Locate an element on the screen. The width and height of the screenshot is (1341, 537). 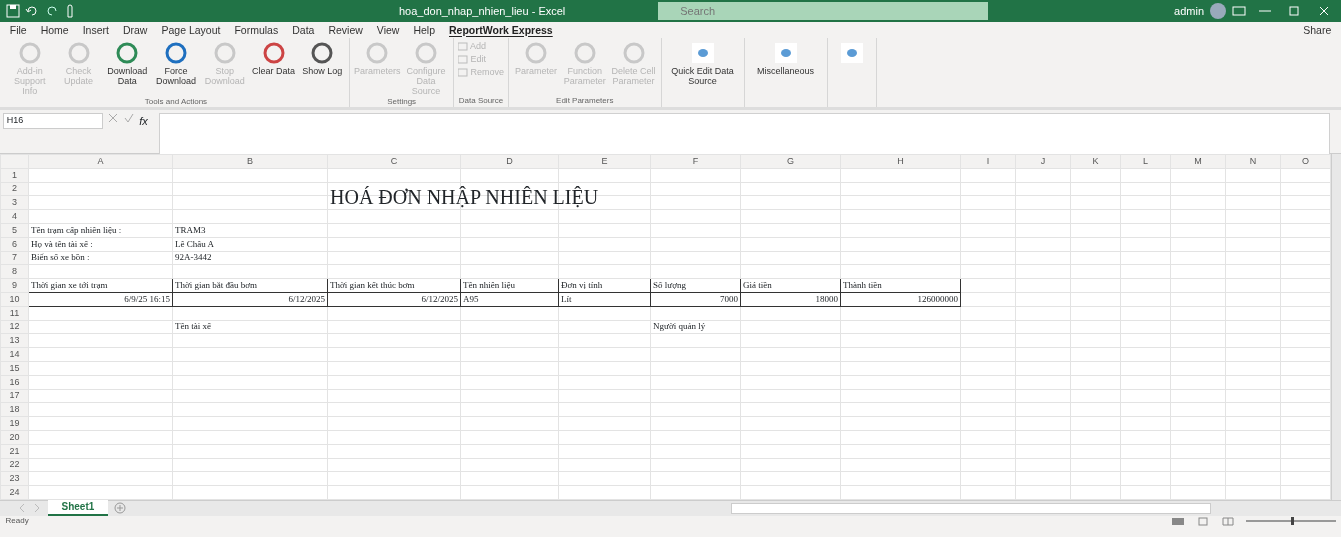
page-break-icon is located at coordinates (1227, 521).